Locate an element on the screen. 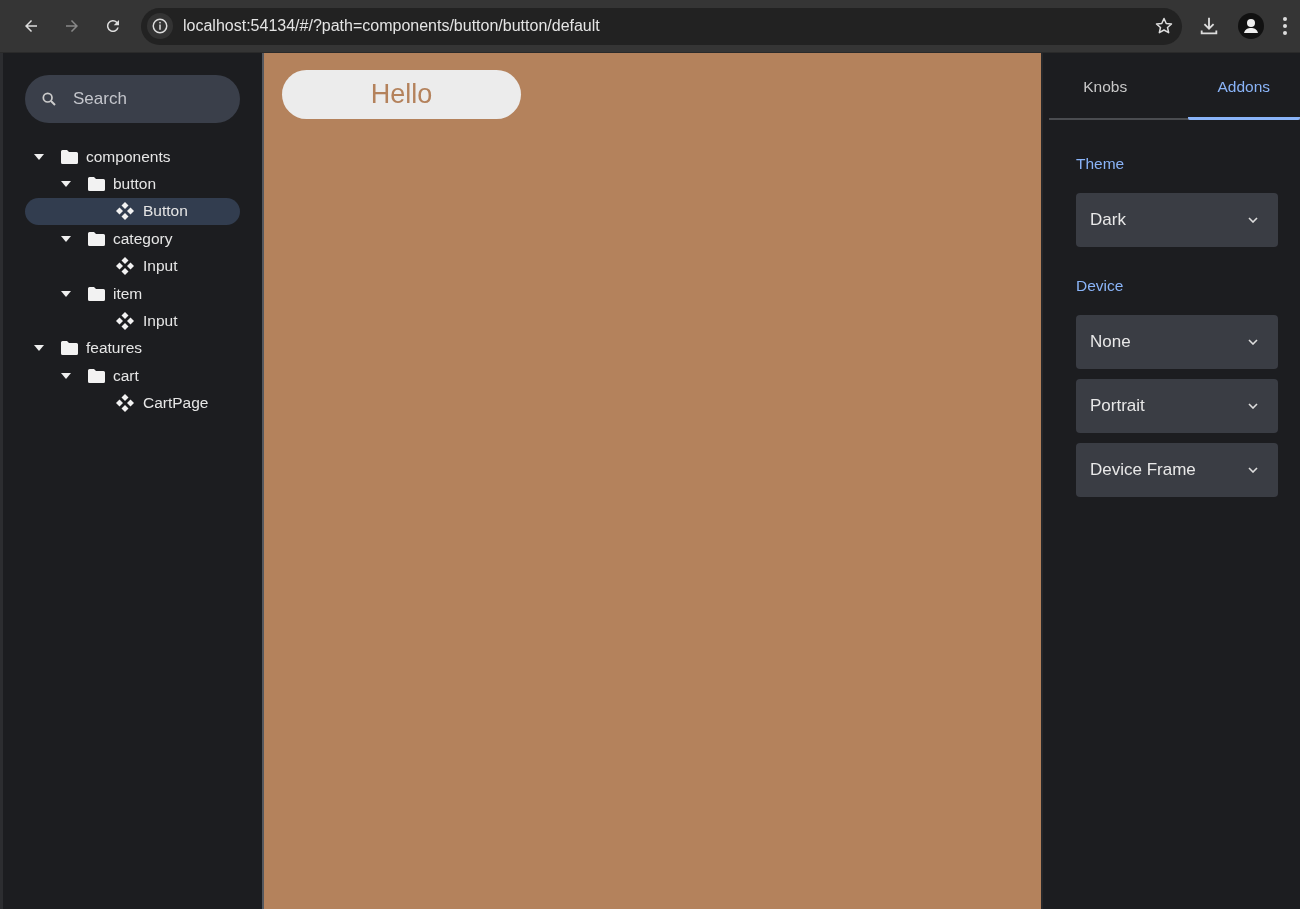 This screenshot has height=909, width=1300. url-text: localhost:54134/#/?path=components/button/button/default is located at coordinates (392, 26).